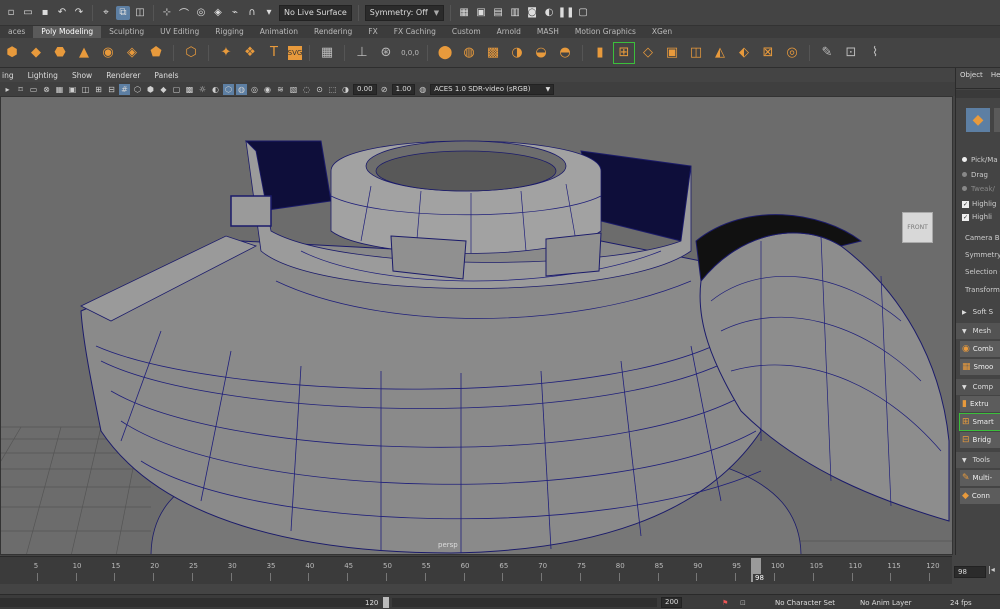  Describe the element at coordinates (792, 53) in the screenshot. I see `target-weld-icon: ◎` at that location.